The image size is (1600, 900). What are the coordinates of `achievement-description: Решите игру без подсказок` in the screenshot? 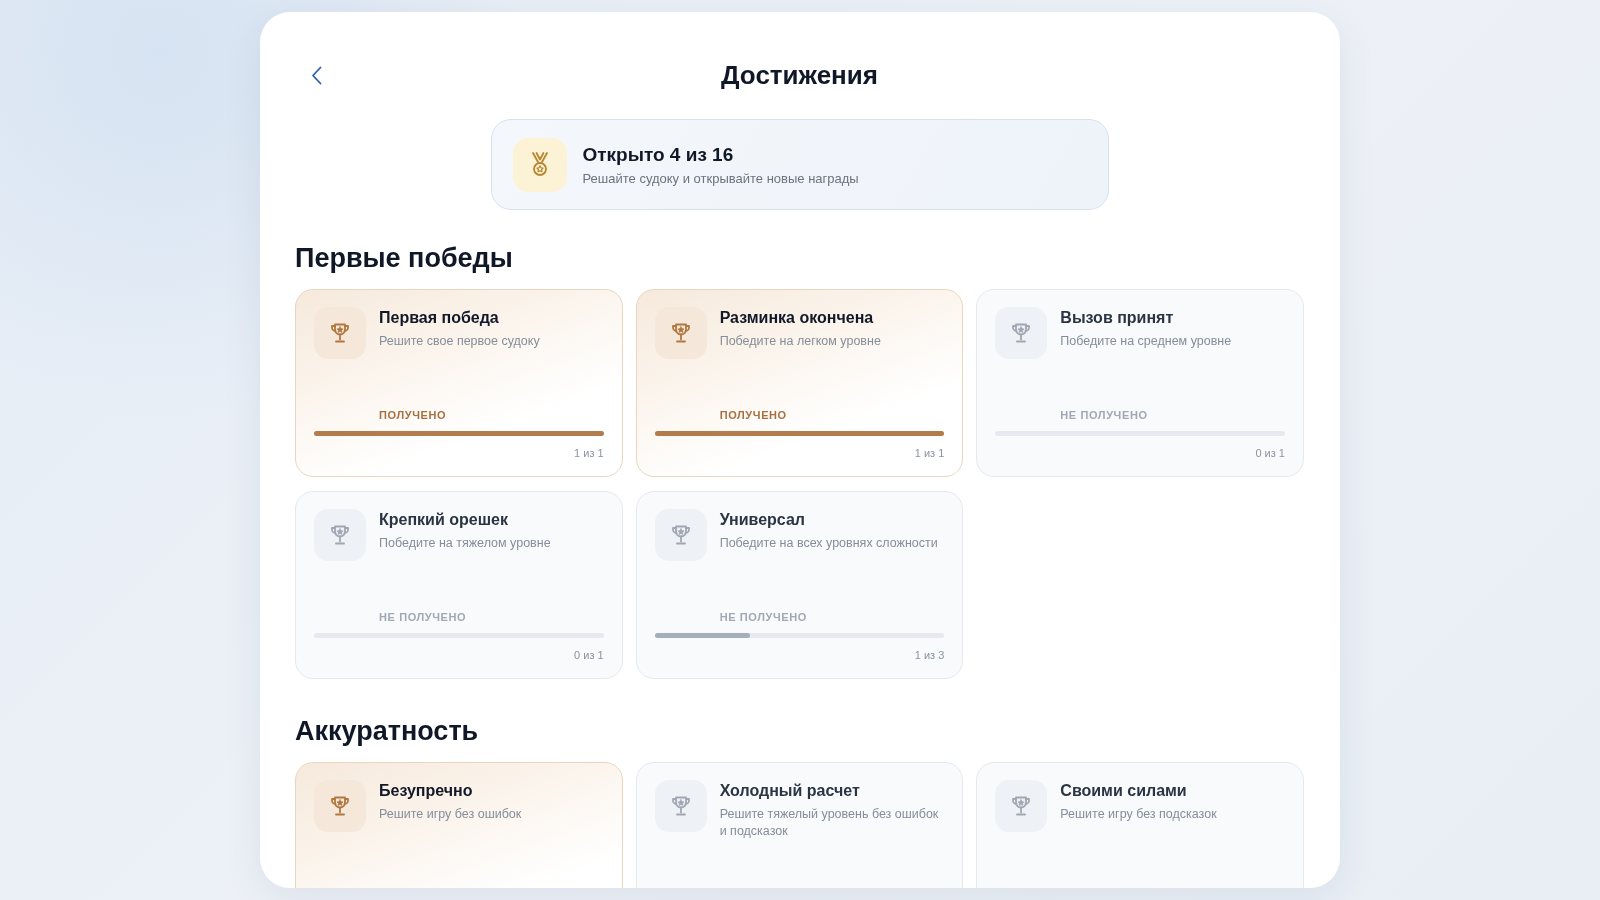 It's located at (1138, 814).